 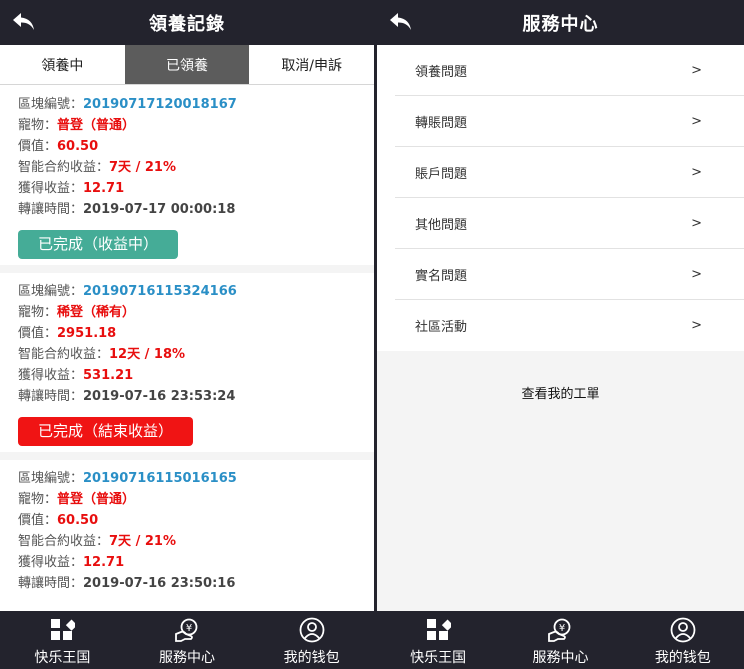 I want to click on contract-row: 智能合約收益：12天 / 18%, so click(x=187, y=354).